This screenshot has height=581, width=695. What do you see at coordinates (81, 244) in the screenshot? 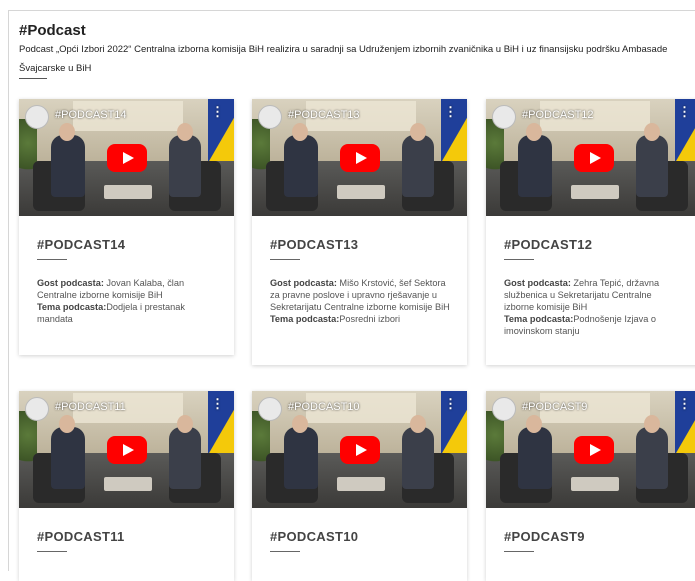
I see `card-title: #PODCAST14` at bounding box center [81, 244].